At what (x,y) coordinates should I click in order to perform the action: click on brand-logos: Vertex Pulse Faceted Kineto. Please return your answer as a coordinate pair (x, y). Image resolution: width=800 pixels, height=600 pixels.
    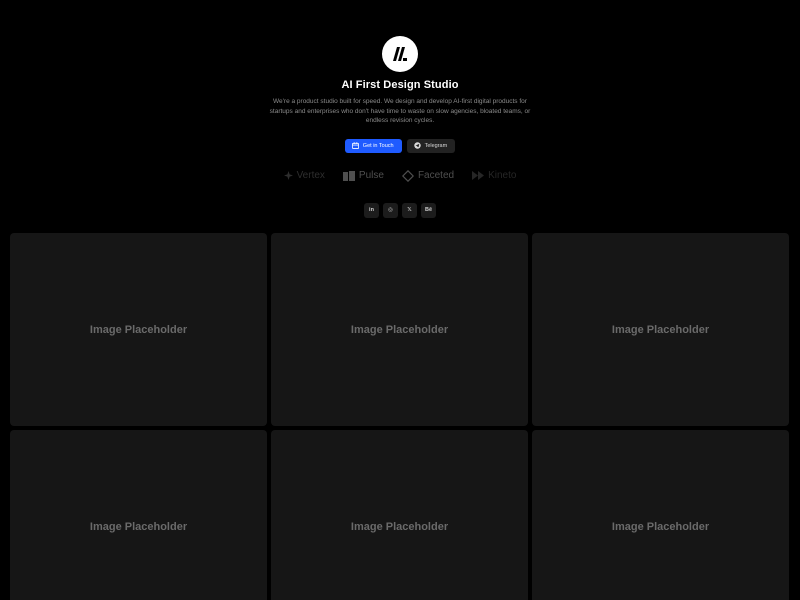
    Looking at the image, I should click on (400, 176).